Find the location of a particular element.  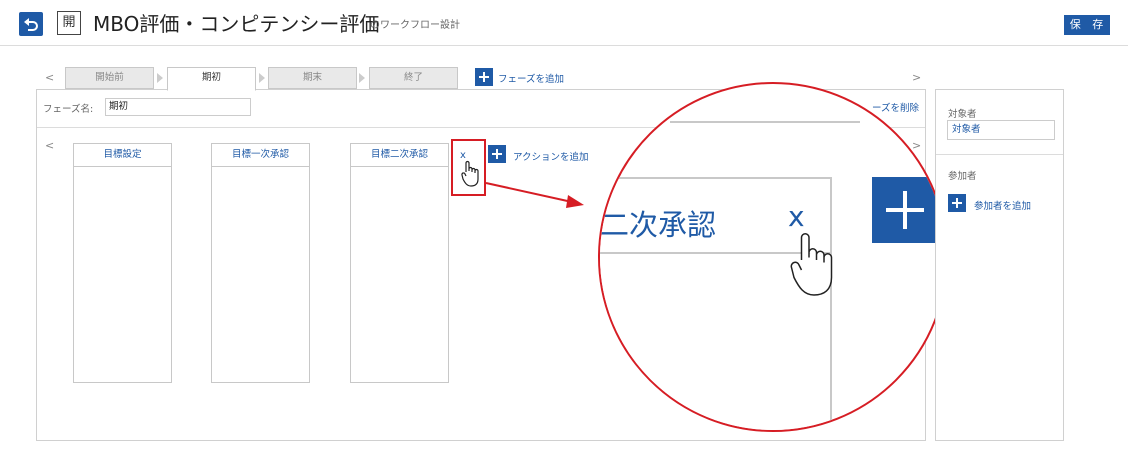

phase-prev-arrow: < is located at coordinates (49, 77).